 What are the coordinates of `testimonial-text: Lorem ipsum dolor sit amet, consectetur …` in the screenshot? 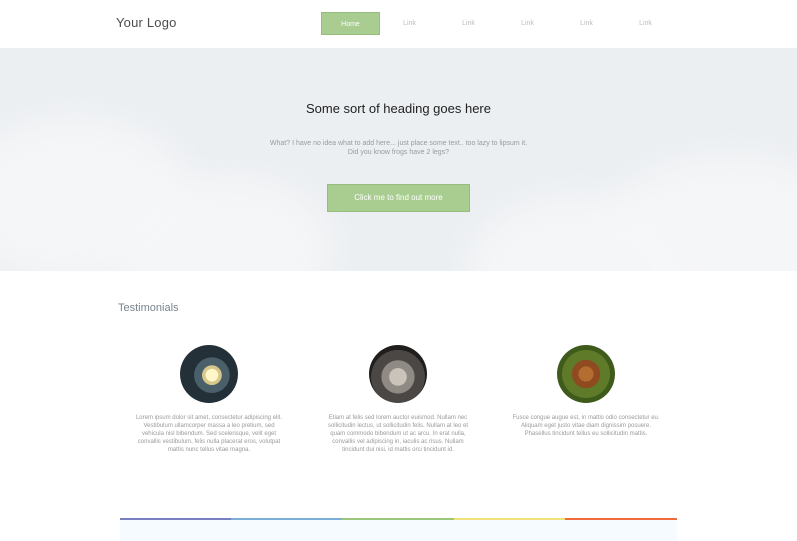 It's located at (209, 434).